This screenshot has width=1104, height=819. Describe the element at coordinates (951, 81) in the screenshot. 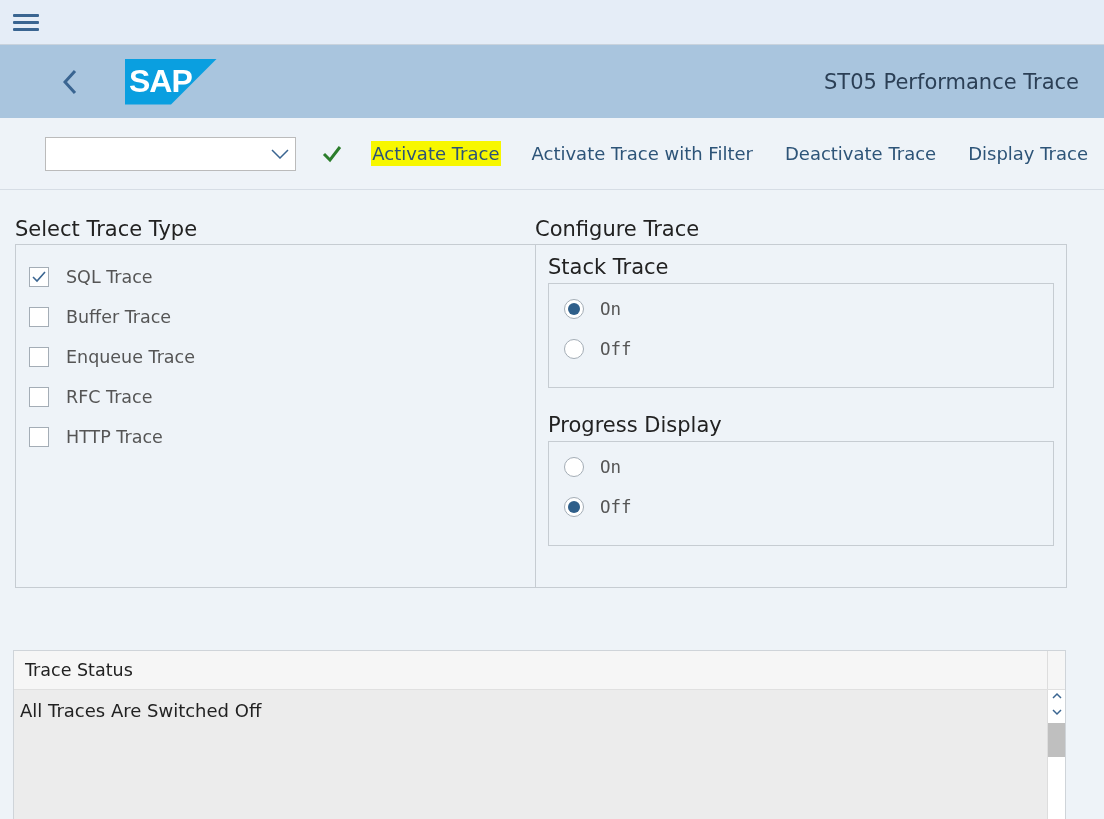

I see `page-title: ST05 Performance Trace` at that location.